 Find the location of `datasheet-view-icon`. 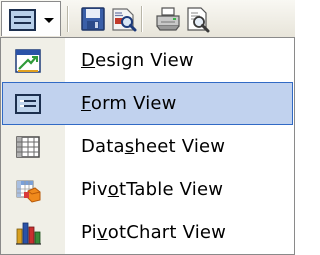

datasheet-view-icon is located at coordinates (28, 147).